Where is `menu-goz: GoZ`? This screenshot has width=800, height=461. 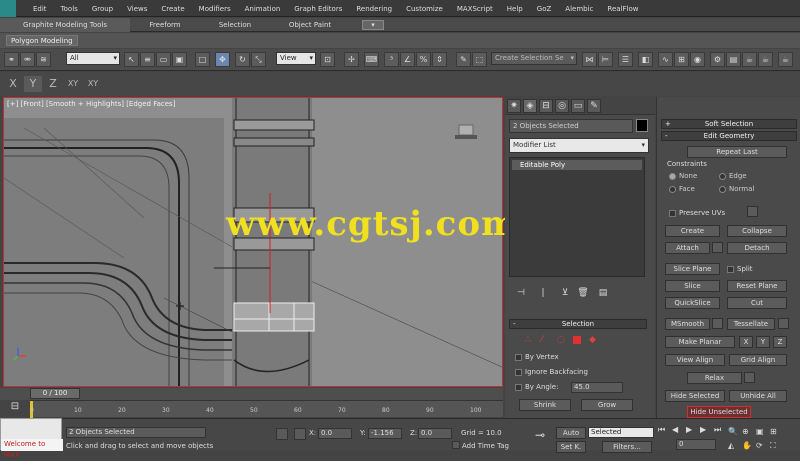
menu-goz: GoZ is located at coordinates (544, 9).